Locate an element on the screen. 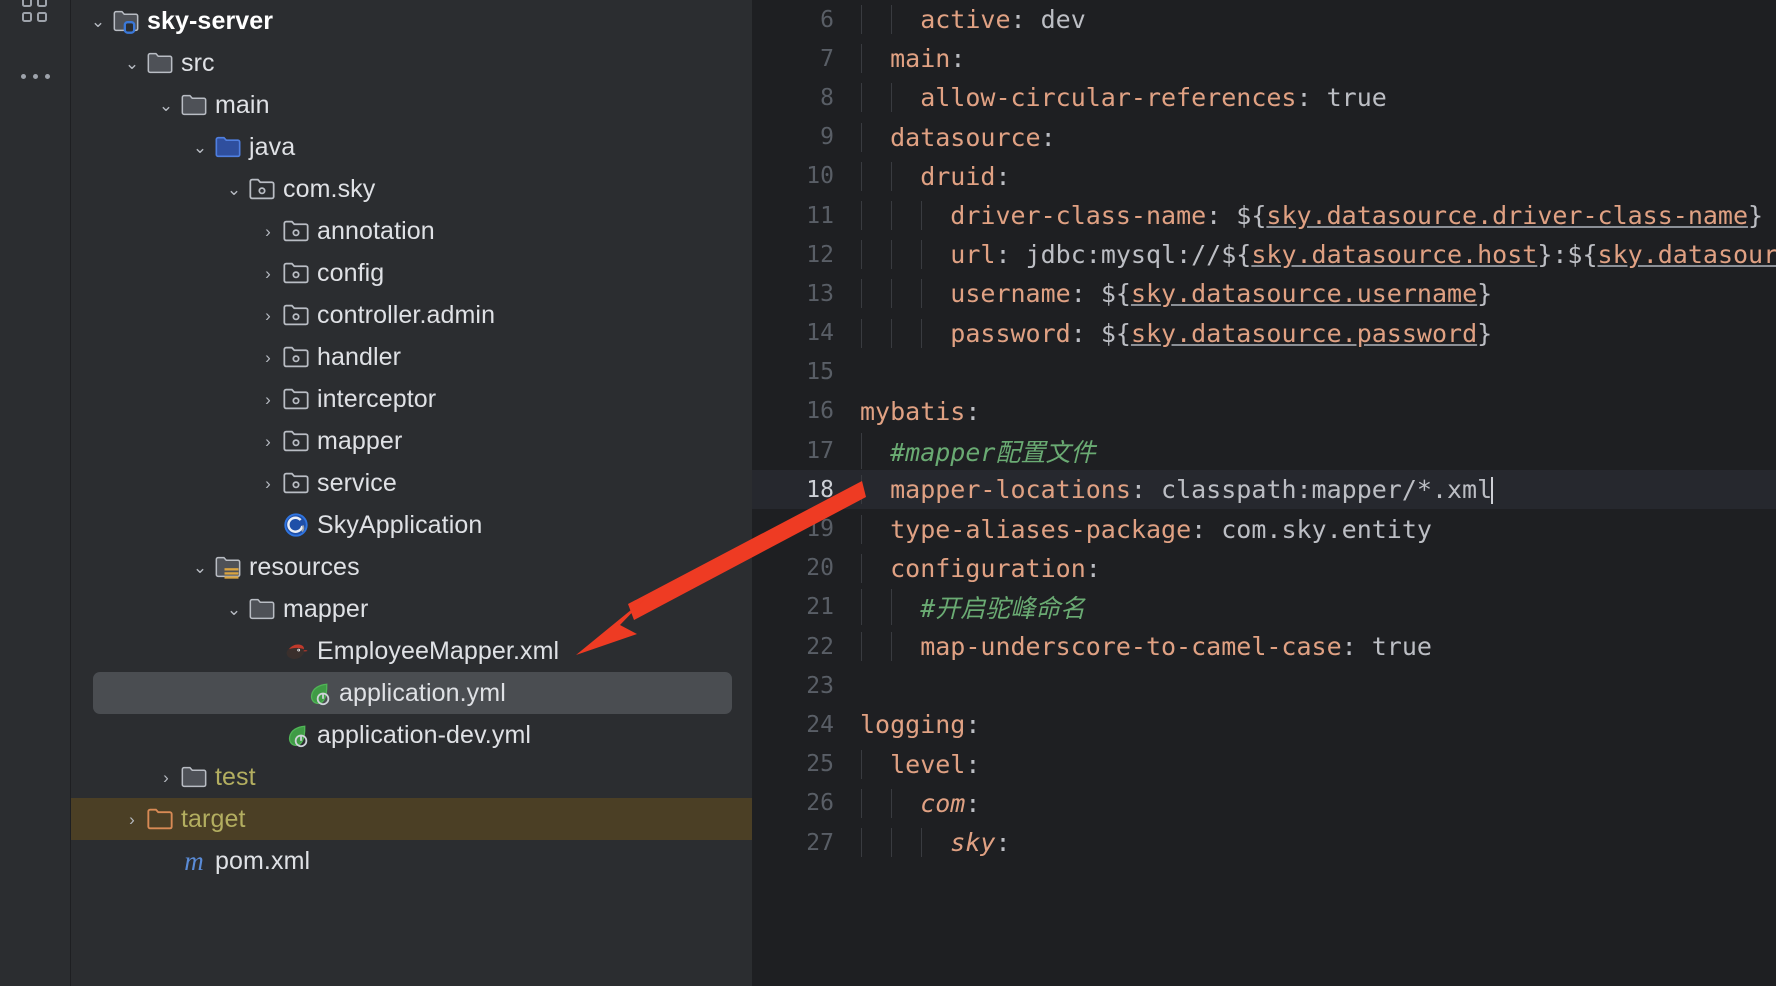 Image resolution: width=1776 pixels, height=986 pixels. code-line: 17 #mapper配置文件 is located at coordinates (1264, 450).